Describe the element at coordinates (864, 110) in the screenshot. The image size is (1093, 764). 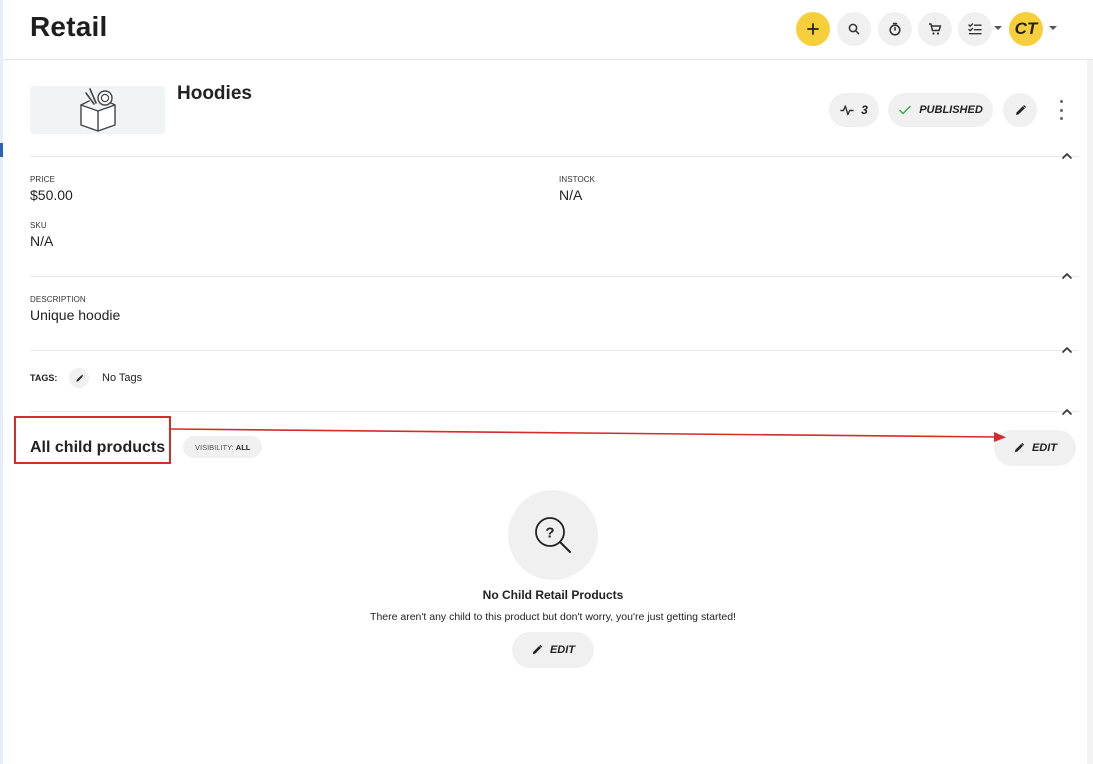
I see `activity-count: 3` at that location.